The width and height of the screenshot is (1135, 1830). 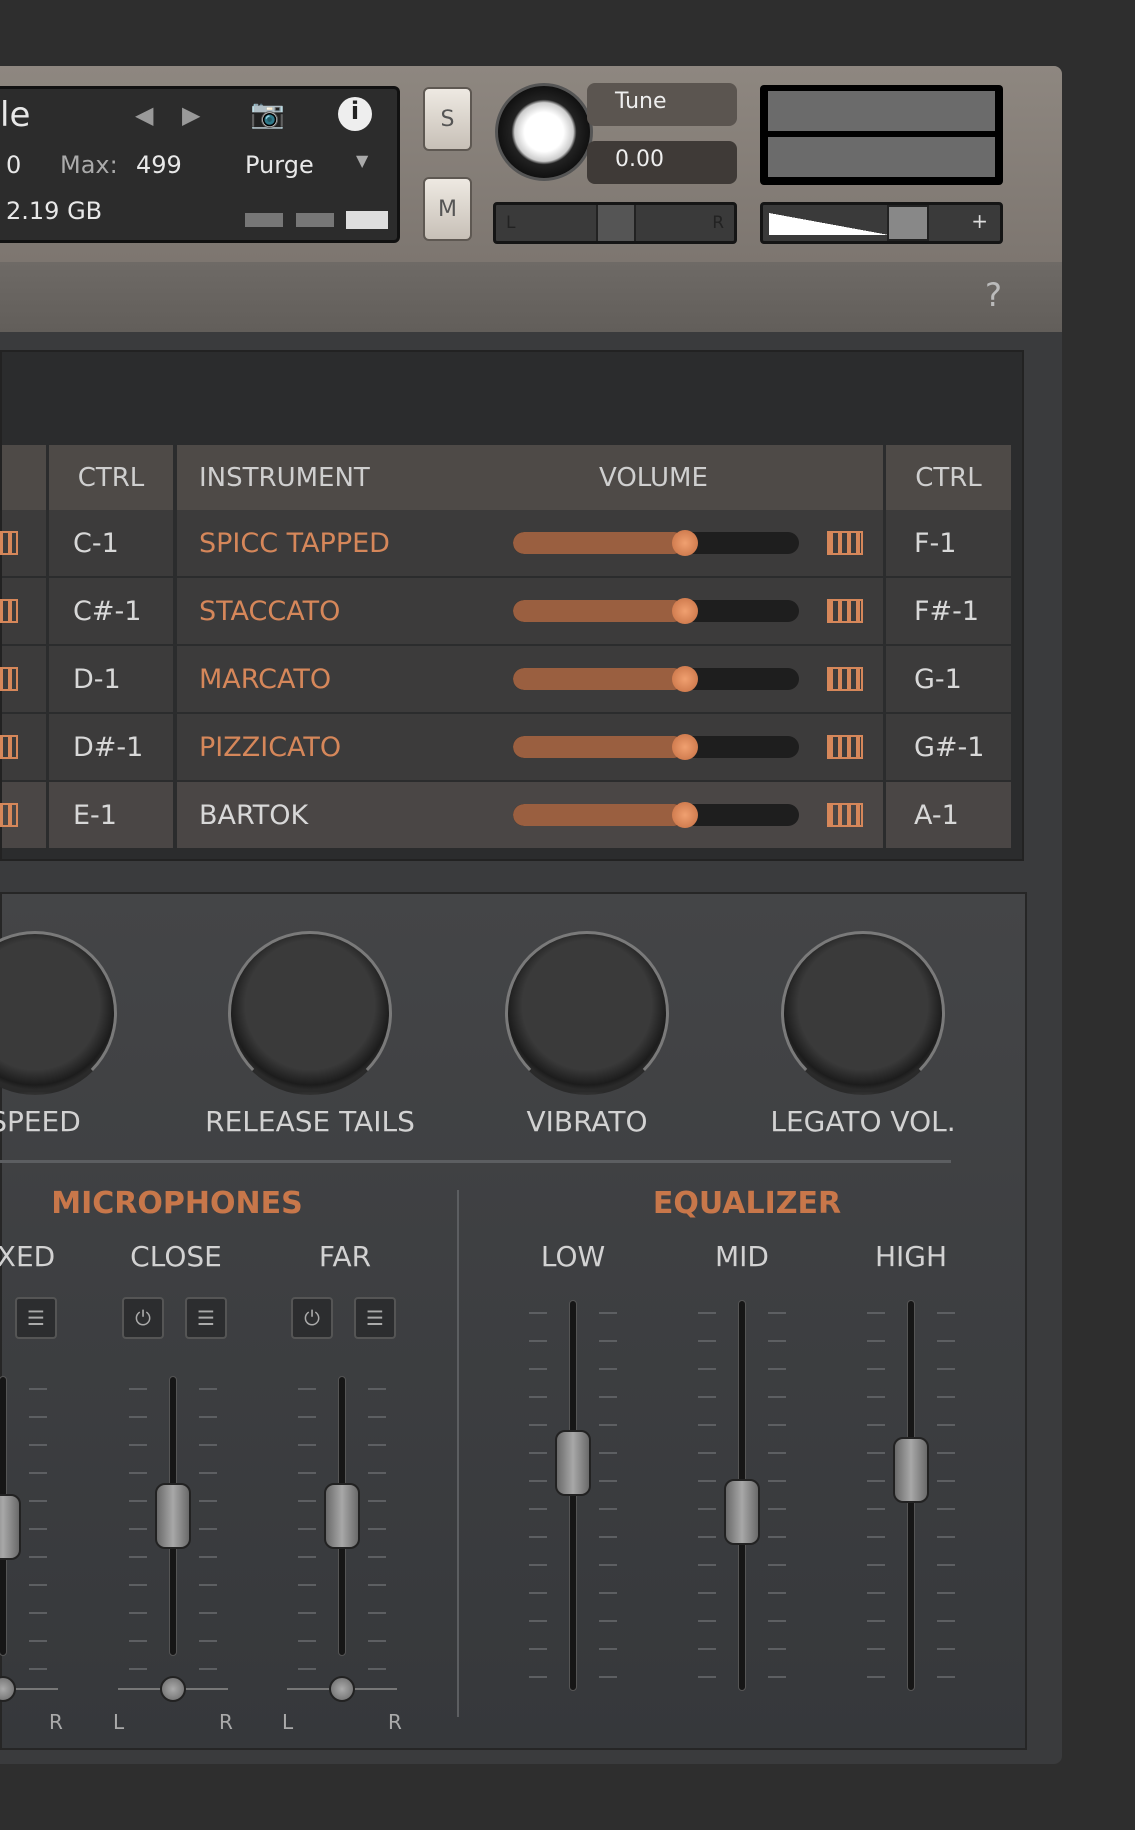 I want to click on knob-label: VIBRATO, so click(x=587, y=1121).